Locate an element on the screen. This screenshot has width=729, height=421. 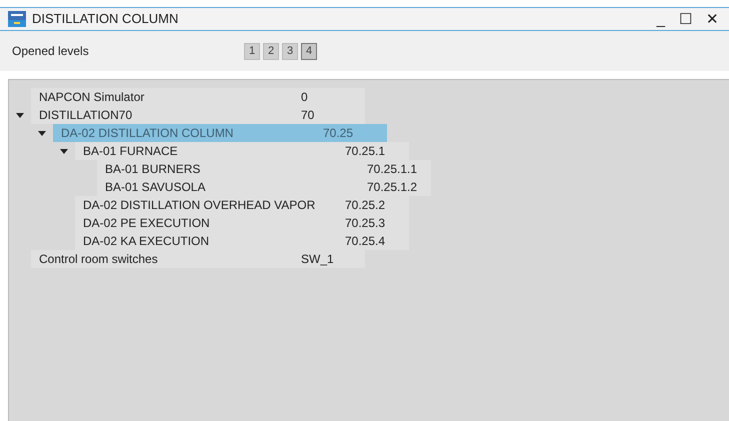
tree-item: BA-01 SAVUSOLA 70.25.1.2 is located at coordinates (264, 187).